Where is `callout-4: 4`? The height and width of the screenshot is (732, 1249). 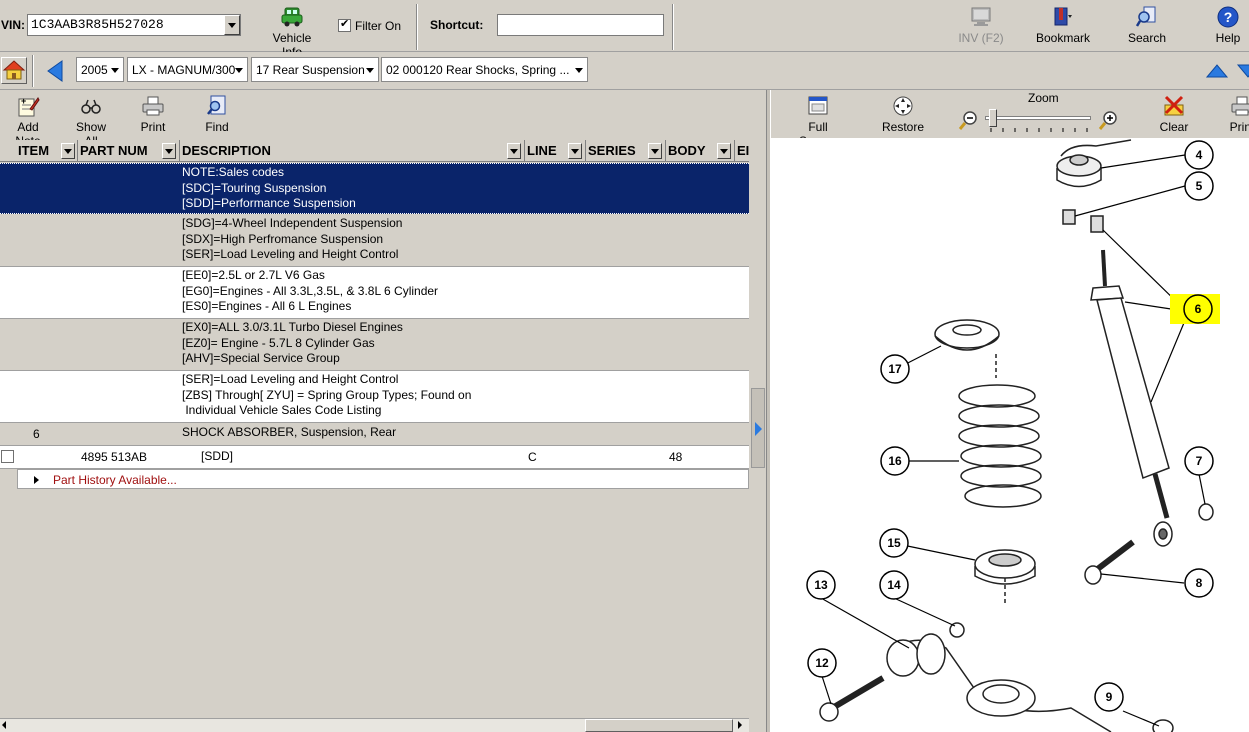 callout-4: 4 is located at coordinates (1199, 155).